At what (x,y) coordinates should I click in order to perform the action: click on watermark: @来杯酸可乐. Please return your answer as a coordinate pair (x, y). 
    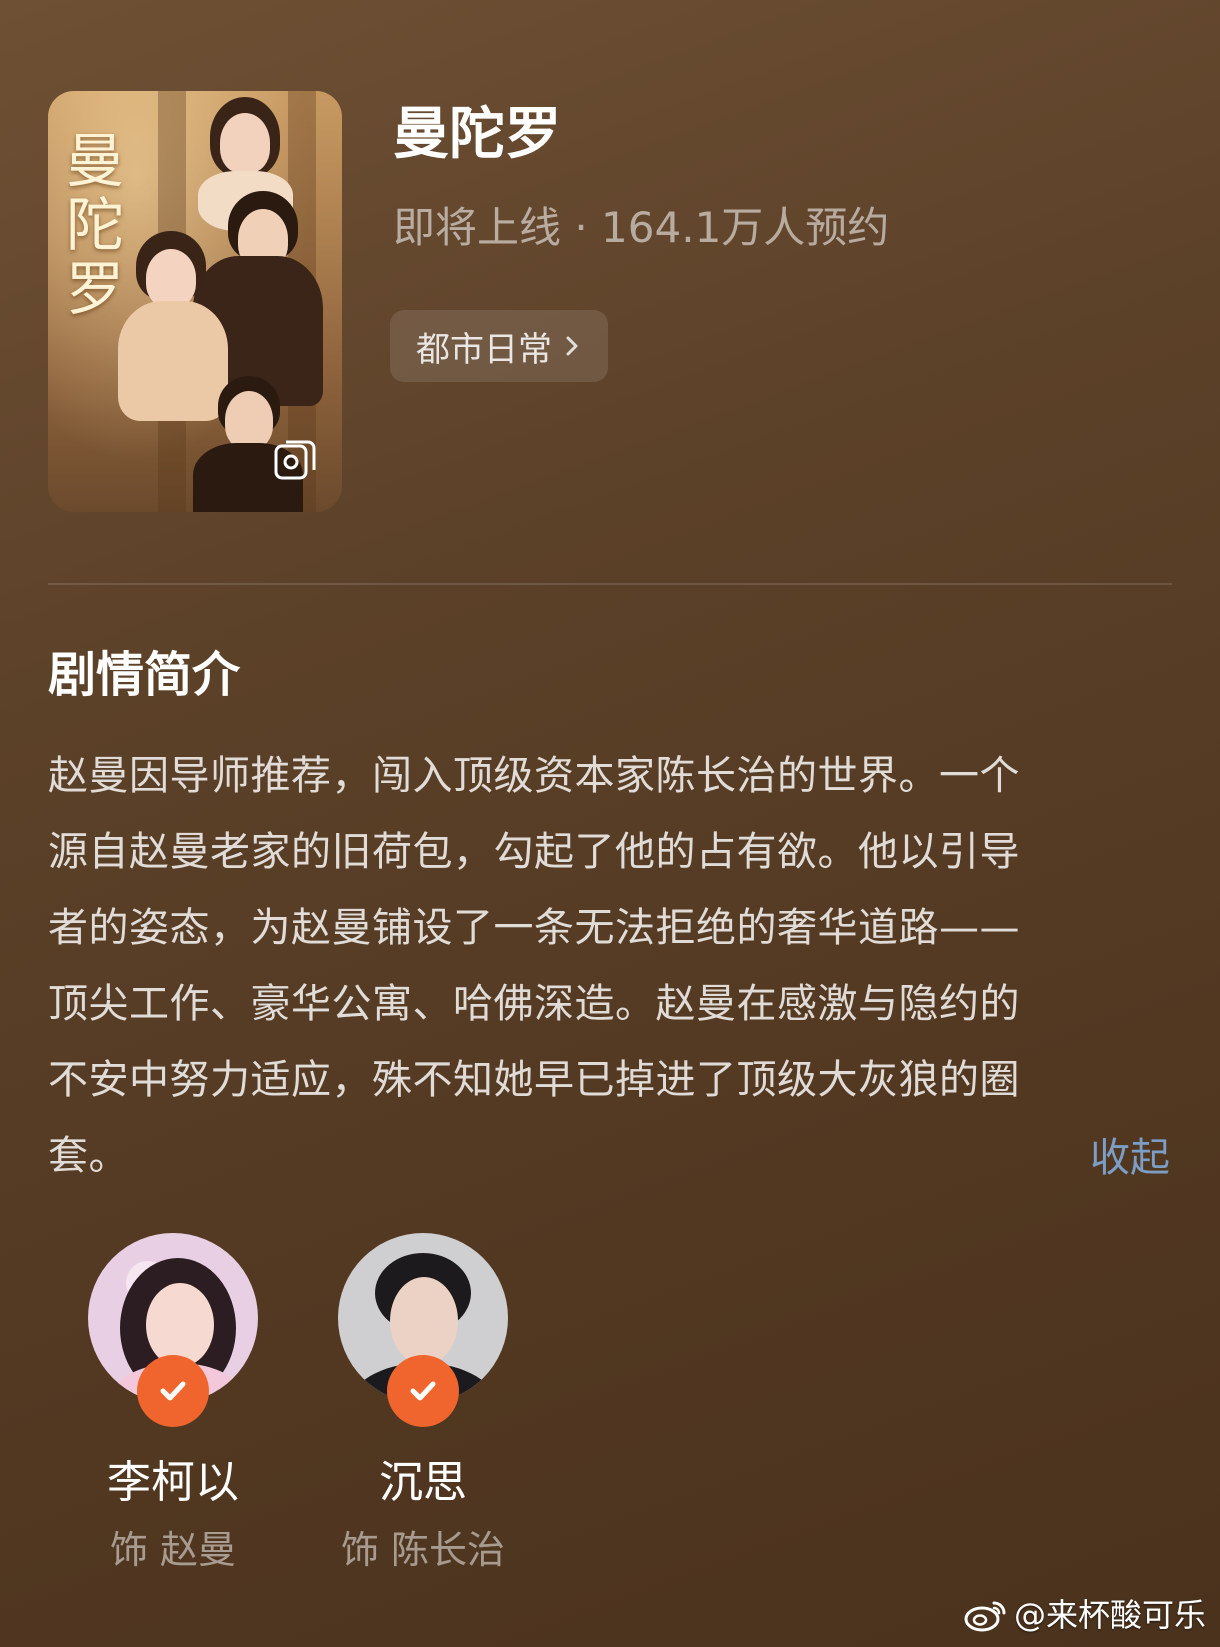
    Looking at the image, I should click on (1085, 1615).